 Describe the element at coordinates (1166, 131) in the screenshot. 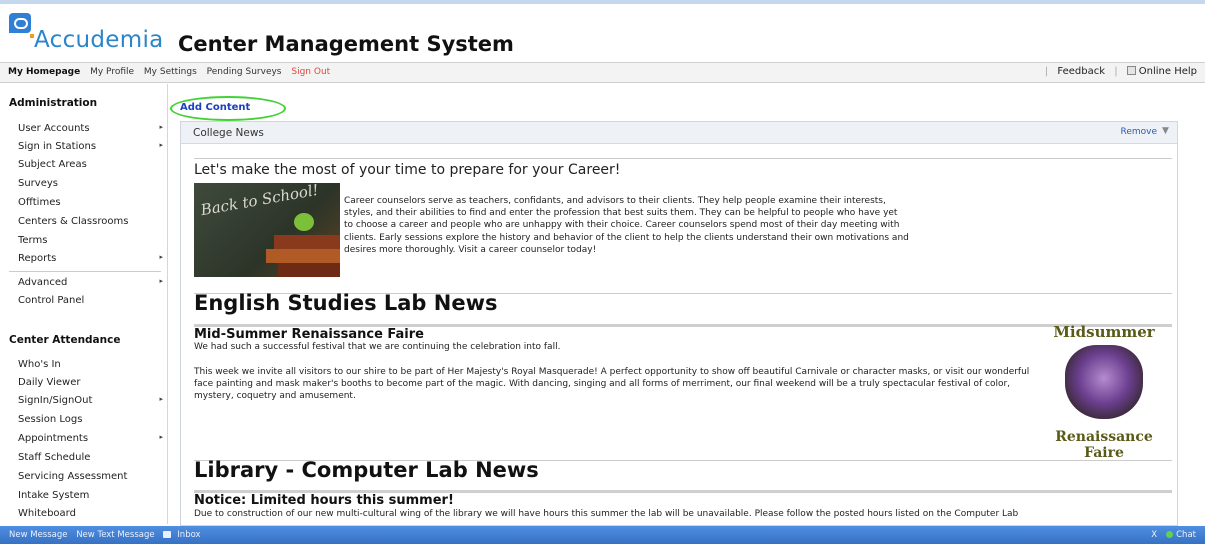

I see `widget-menu-icon: ▼` at that location.